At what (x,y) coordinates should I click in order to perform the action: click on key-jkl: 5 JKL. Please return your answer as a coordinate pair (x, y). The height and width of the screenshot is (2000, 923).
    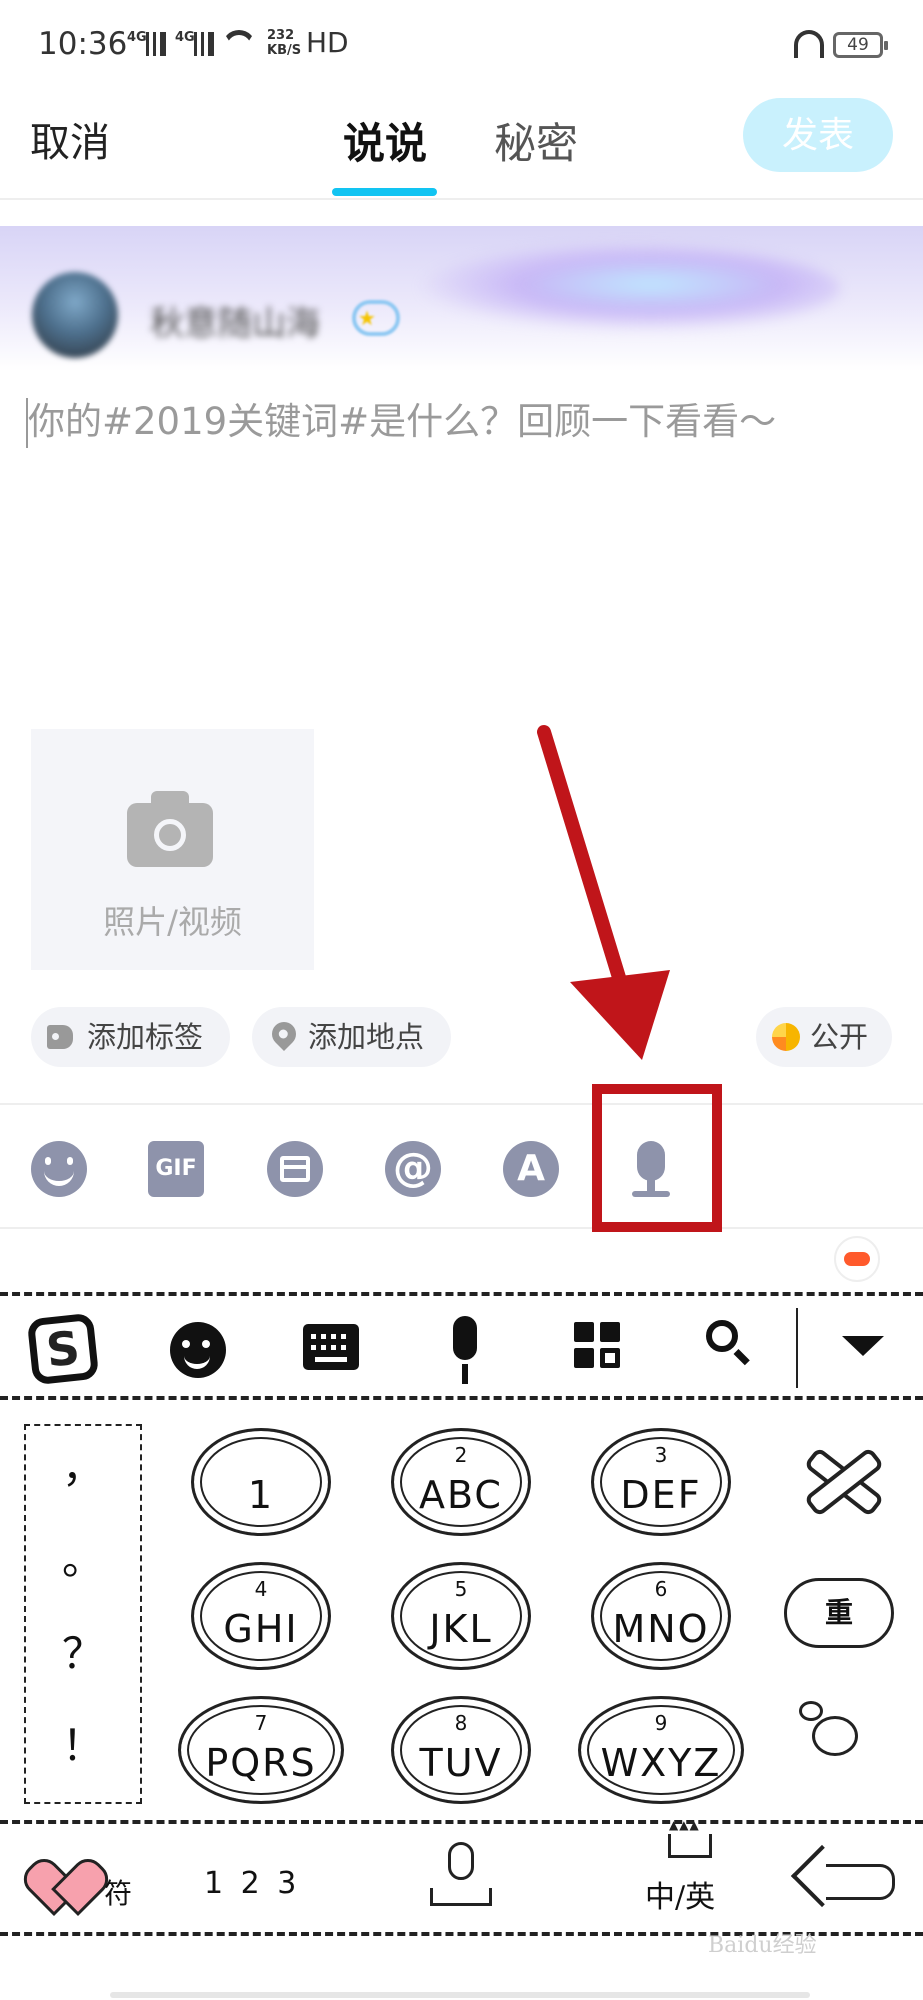
    Looking at the image, I should click on (461, 1616).